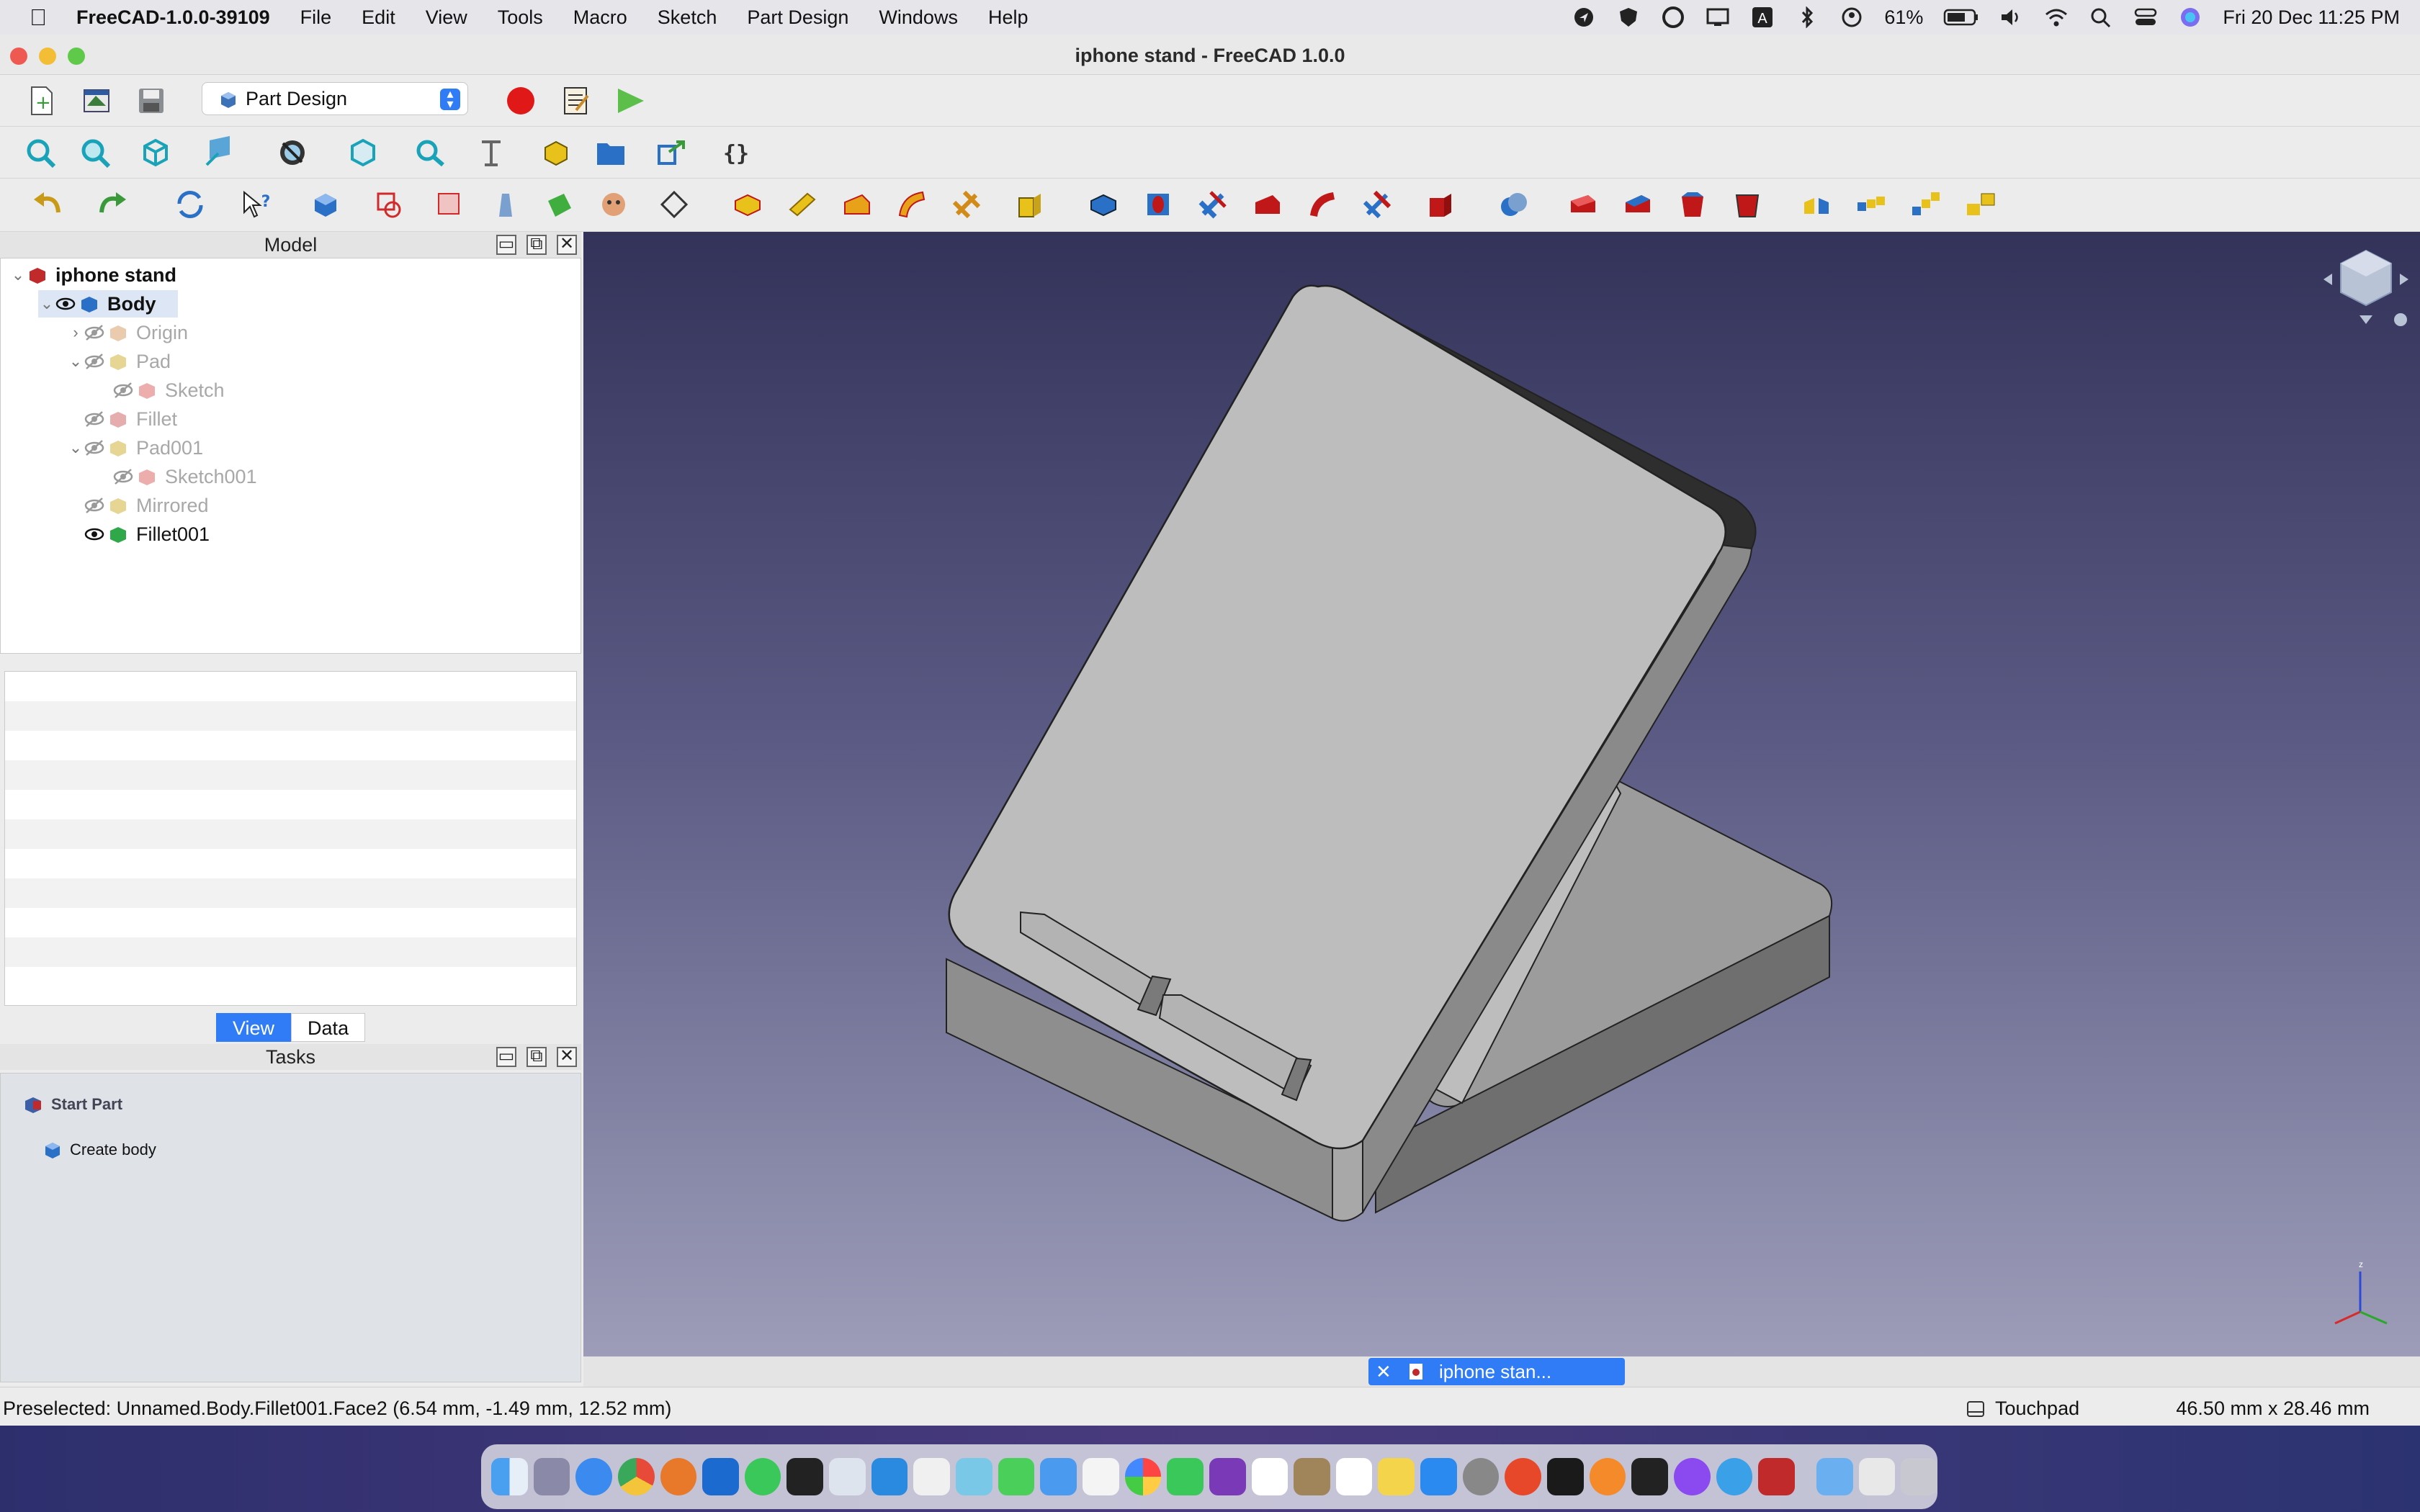  Describe the element at coordinates (47, 204) in the screenshot. I see `undo-icon` at that location.